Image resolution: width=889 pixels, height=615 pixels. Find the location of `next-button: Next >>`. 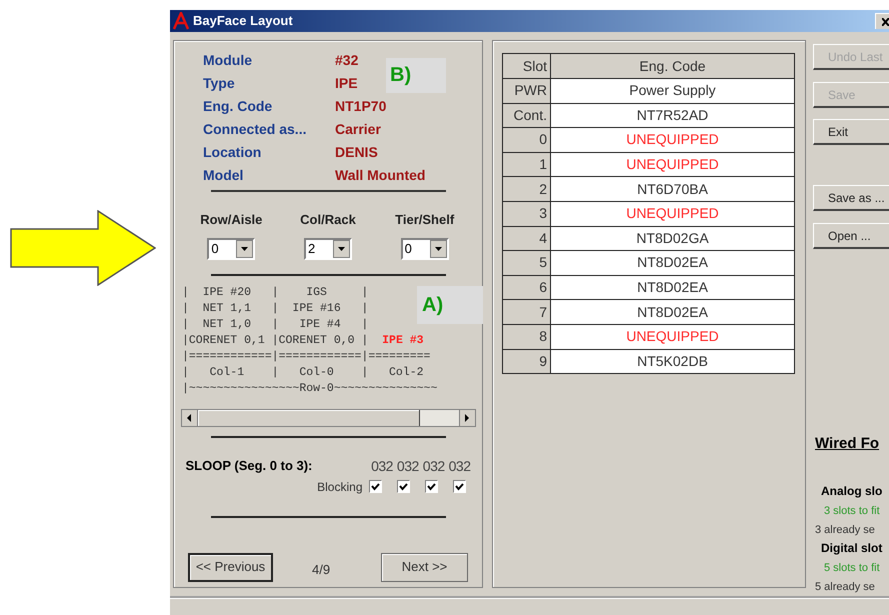

next-button: Next >> is located at coordinates (424, 567).